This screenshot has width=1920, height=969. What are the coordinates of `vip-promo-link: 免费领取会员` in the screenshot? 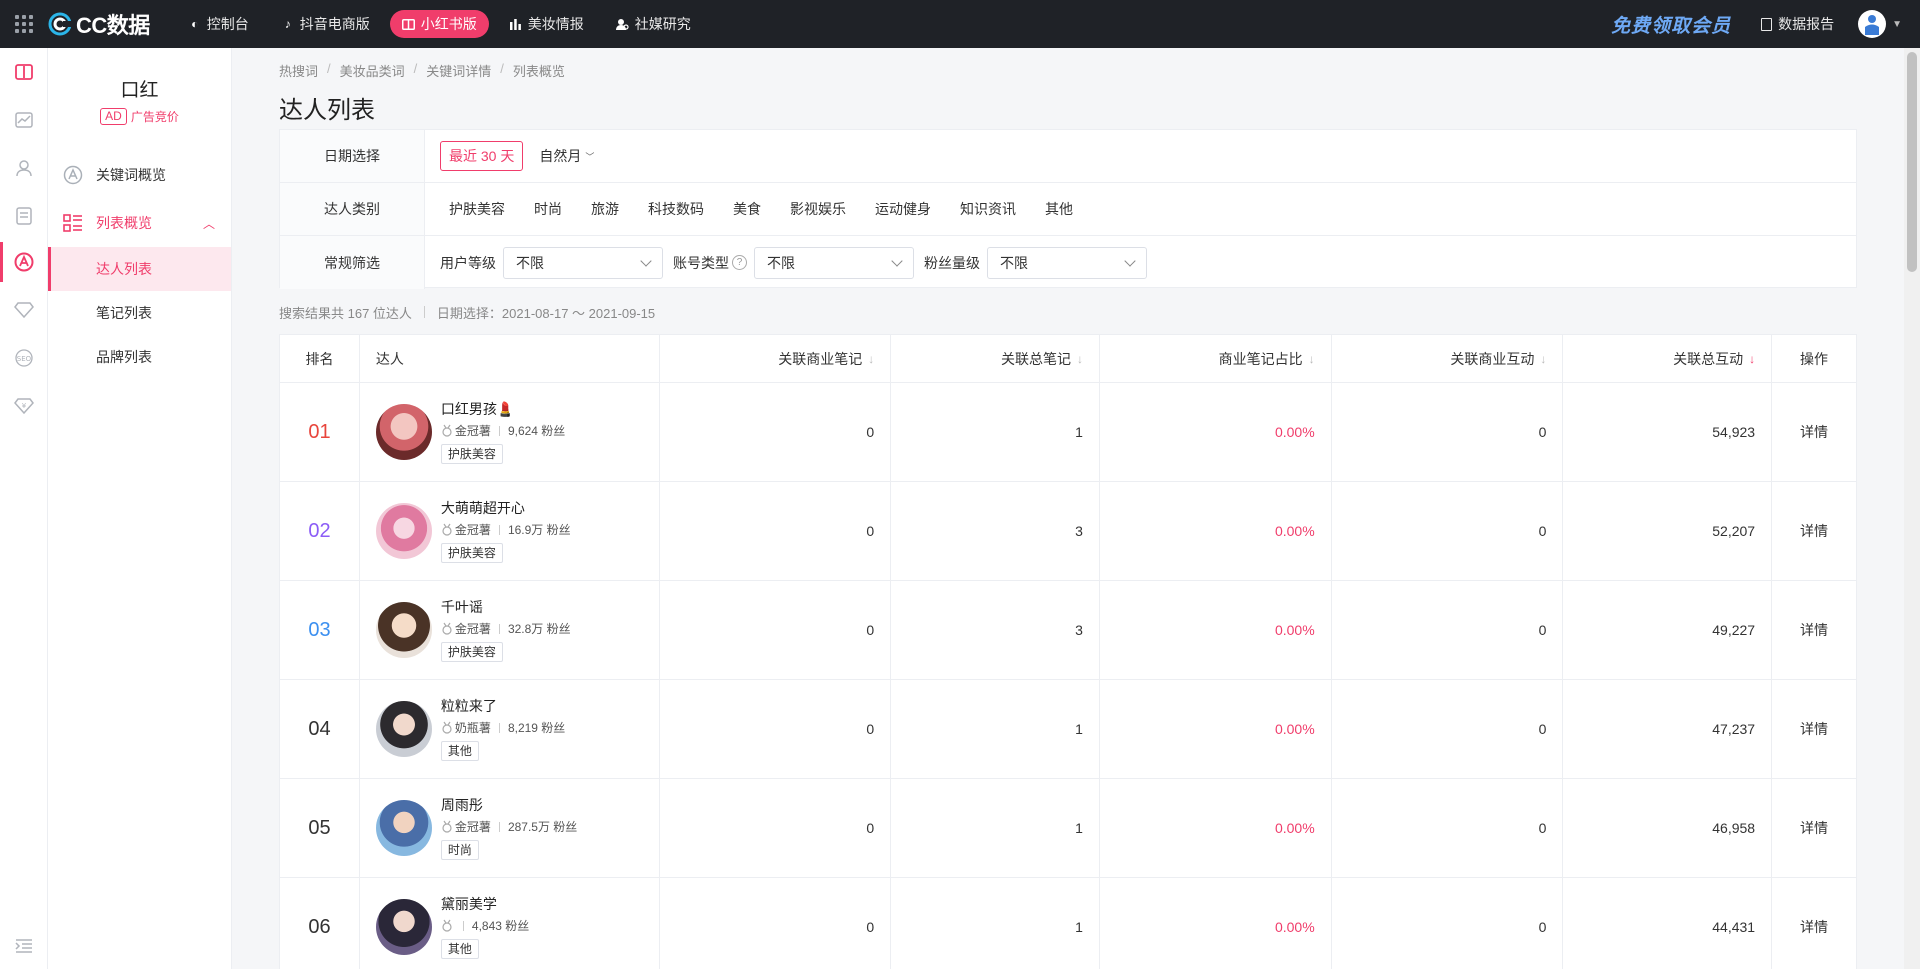 It's located at (1671, 24).